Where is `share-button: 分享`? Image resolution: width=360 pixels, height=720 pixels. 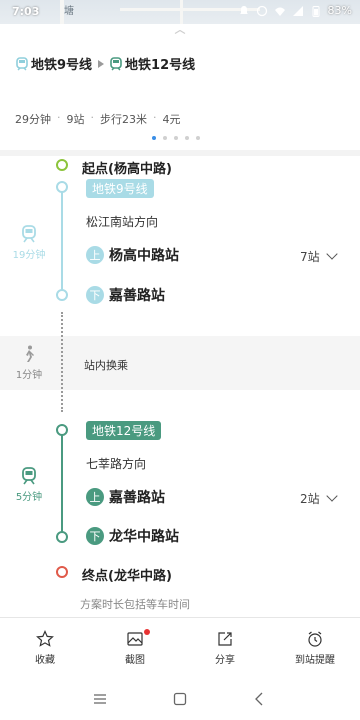 share-button: 分享 is located at coordinates (225, 647).